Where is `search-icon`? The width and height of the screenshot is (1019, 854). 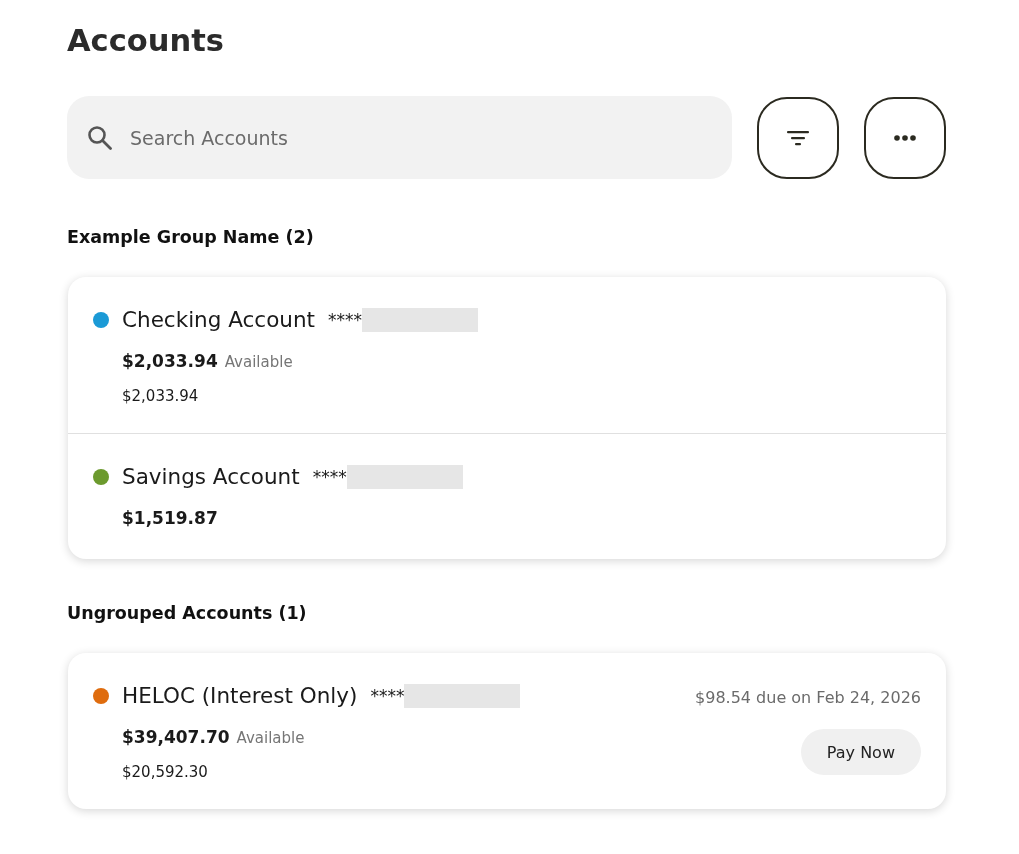 search-icon is located at coordinates (99, 137).